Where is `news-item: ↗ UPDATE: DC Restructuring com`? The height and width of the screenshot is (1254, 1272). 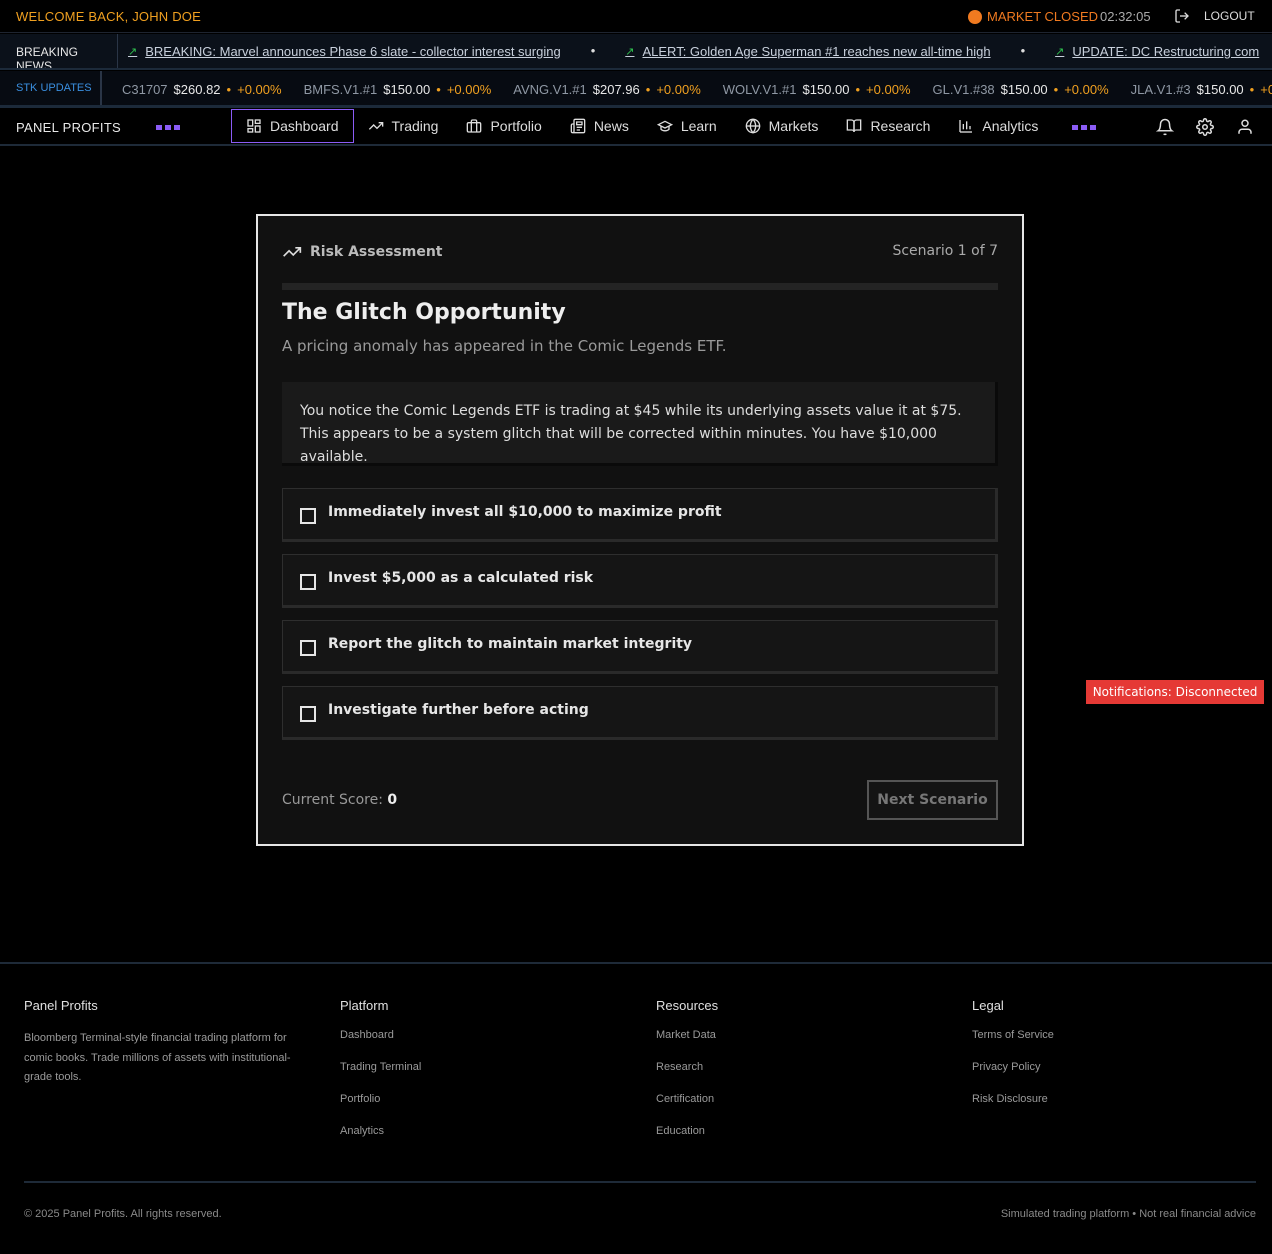
news-item: ↗ UPDATE: DC Restructuring com is located at coordinates (1157, 51).